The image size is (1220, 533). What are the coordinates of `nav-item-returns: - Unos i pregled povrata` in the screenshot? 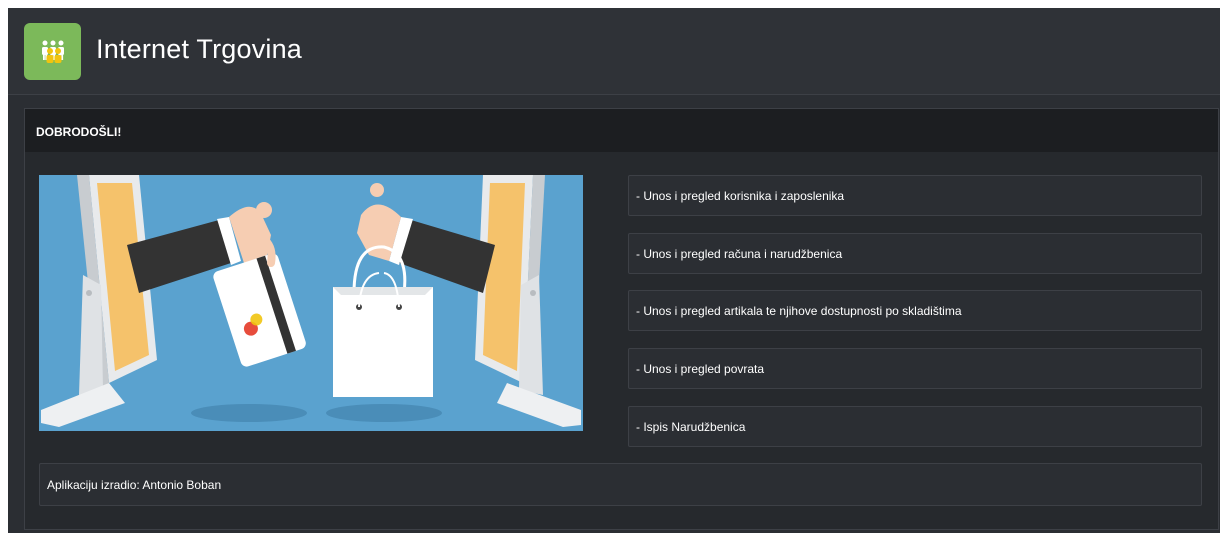 It's located at (915, 368).